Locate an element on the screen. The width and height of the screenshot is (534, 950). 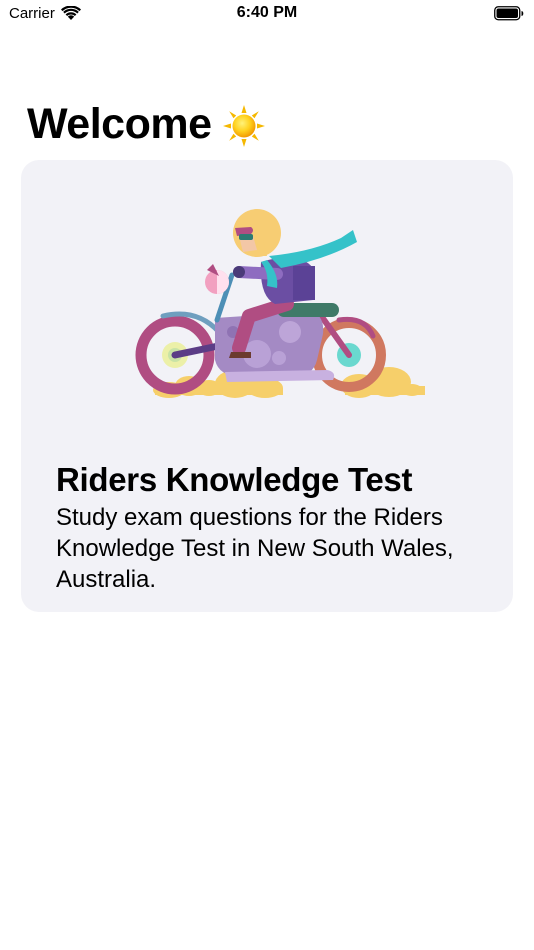
status-bar: Carrier 6:40 PM is located at coordinates (267, 15).